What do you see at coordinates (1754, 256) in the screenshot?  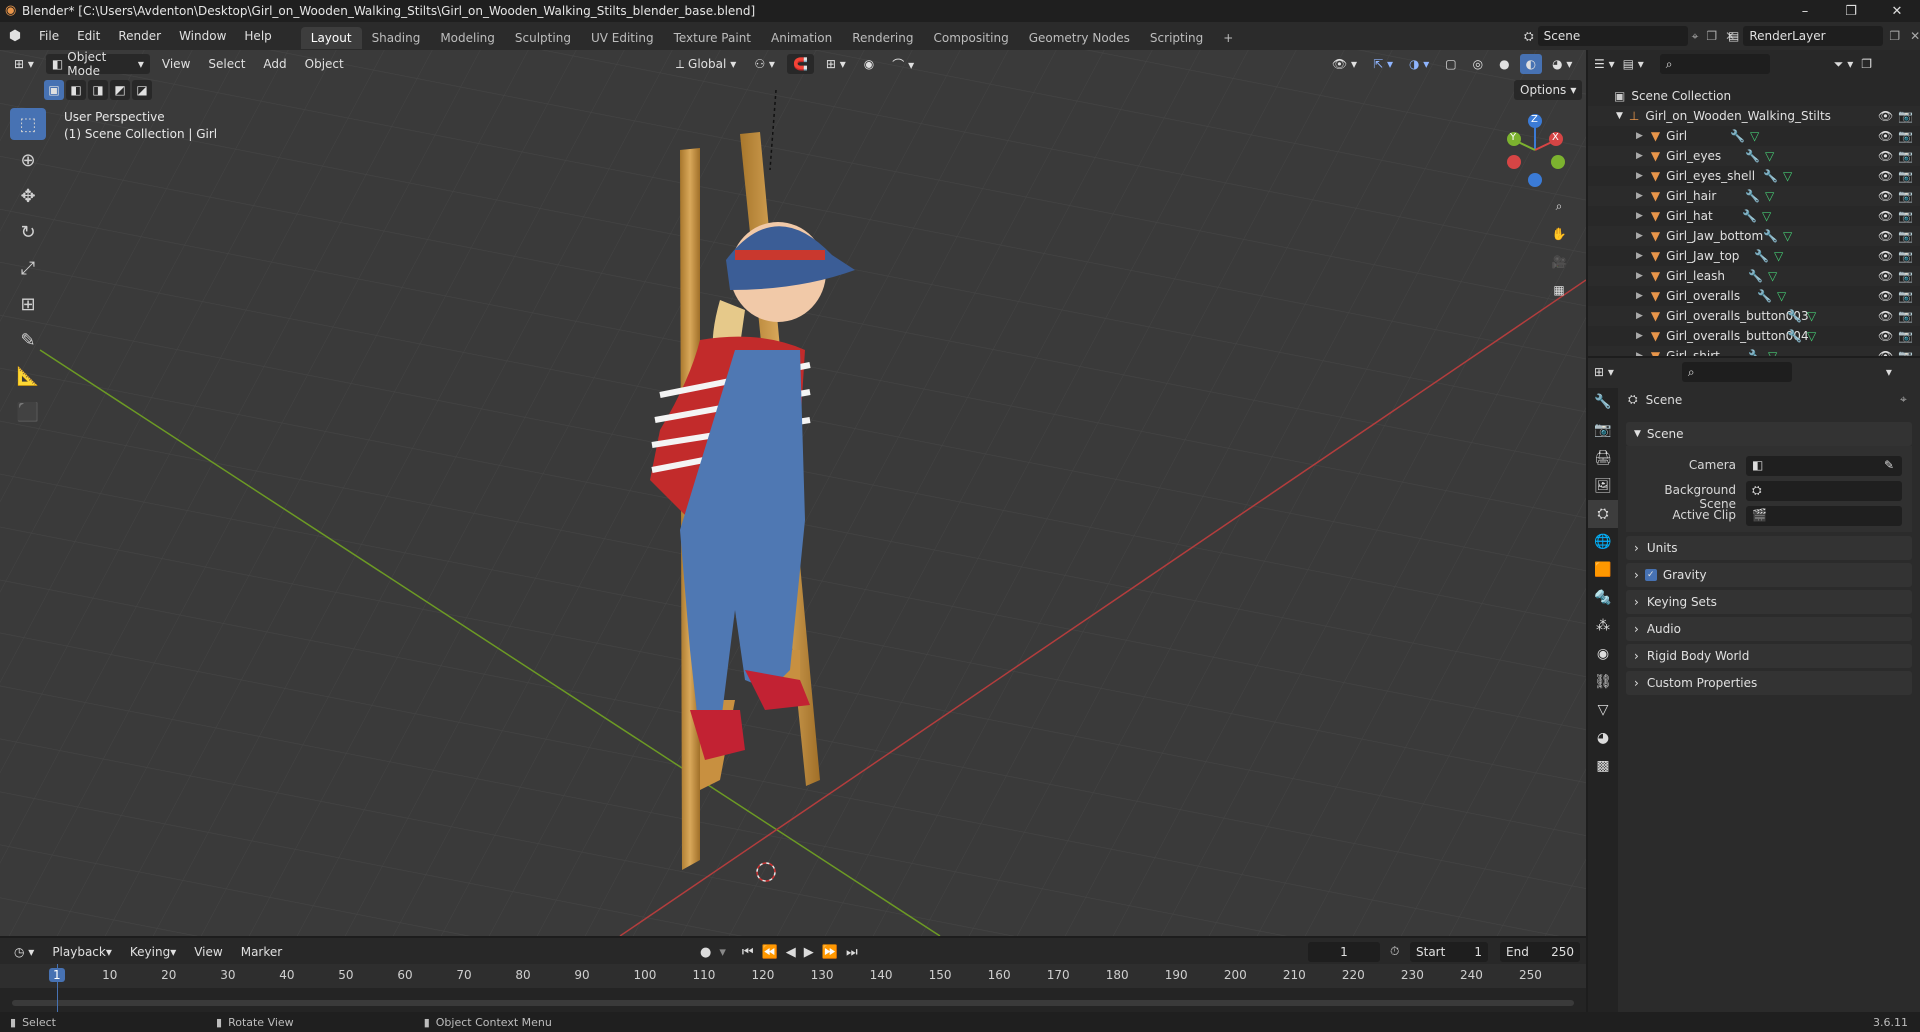 I see `outliner-row-object: ▶ ▼ Girl_Jaw_top 🔧 ▽ 👁 📷` at bounding box center [1754, 256].